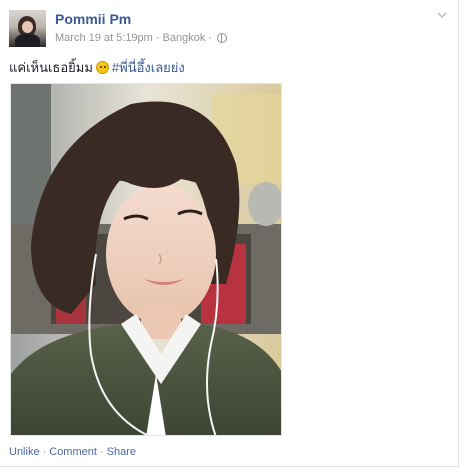  Describe the element at coordinates (102, 67) in the screenshot. I see `smiley-emoji-icon` at that location.